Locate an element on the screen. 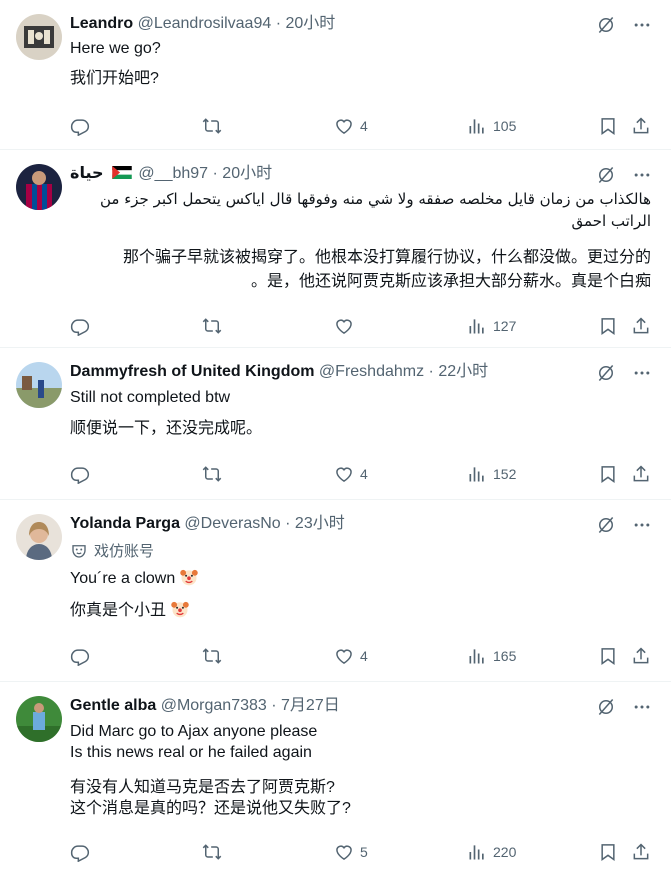  tweet-header: Yolanda Parga @DeverasNo · 23小时 is located at coordinates (207, 524).